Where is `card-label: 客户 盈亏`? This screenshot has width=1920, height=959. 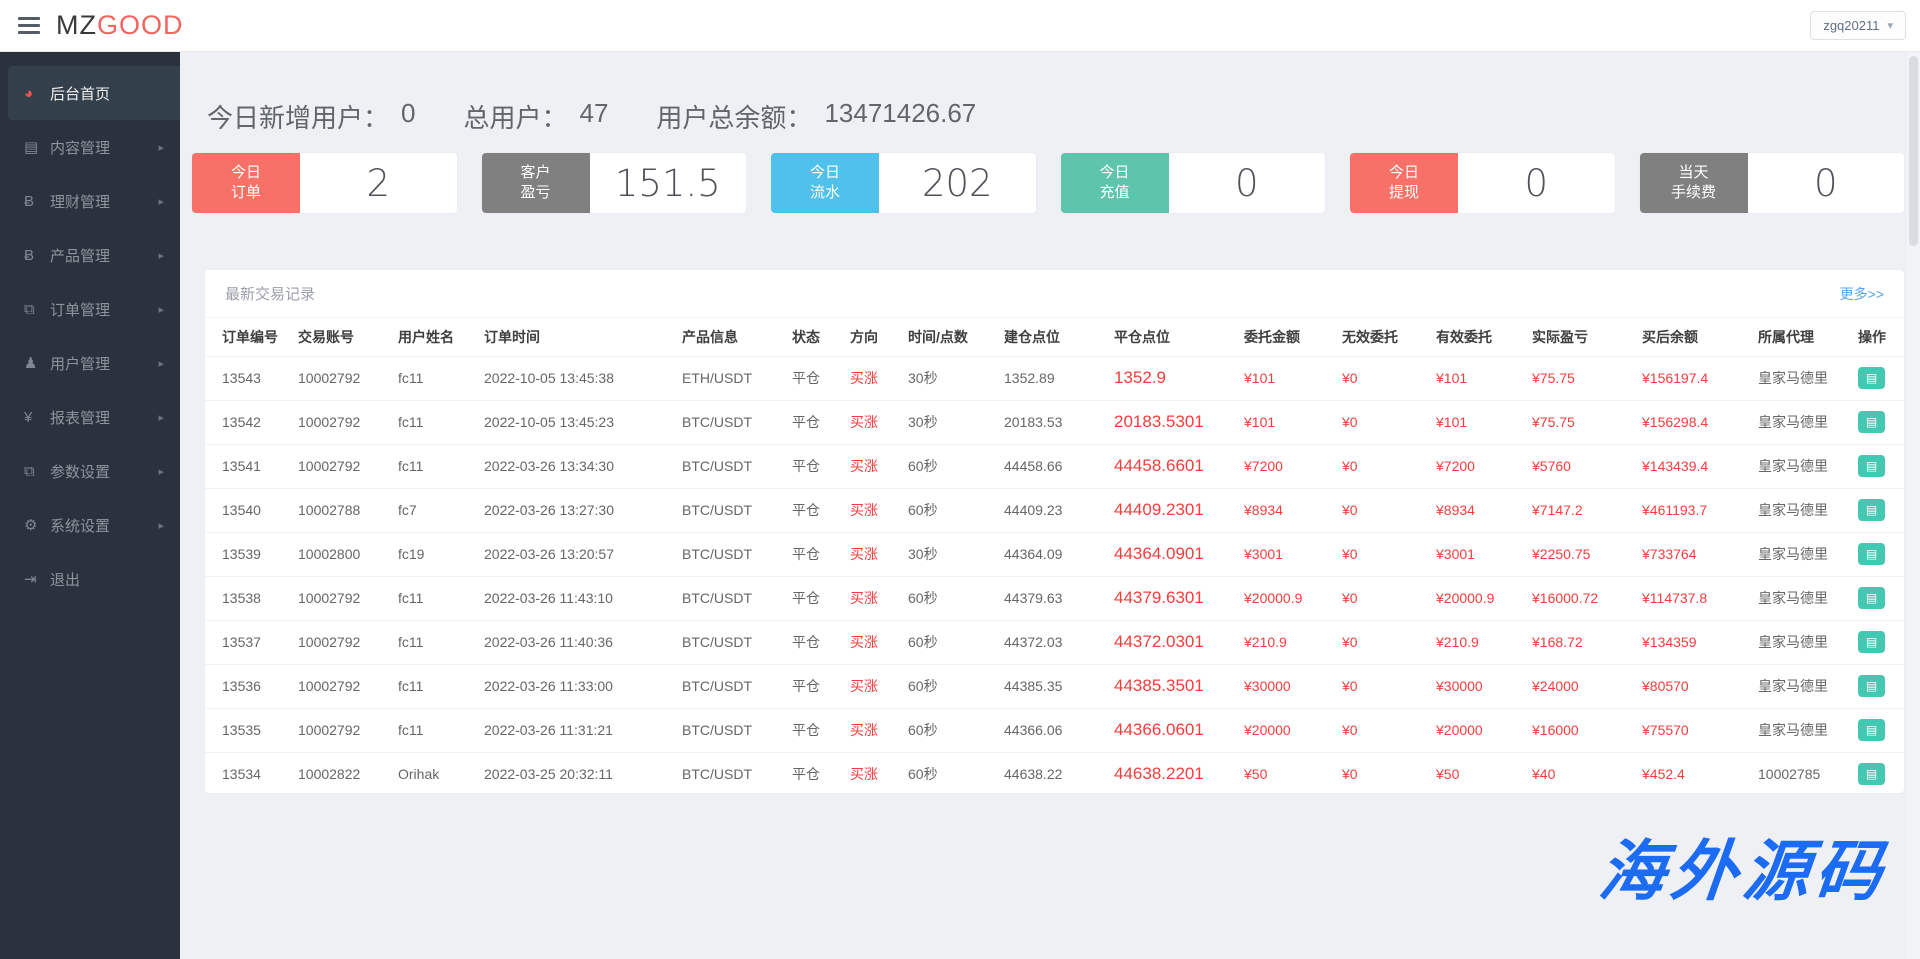 card-label: 客户 盈亏 is located at coordinates (535, 183).